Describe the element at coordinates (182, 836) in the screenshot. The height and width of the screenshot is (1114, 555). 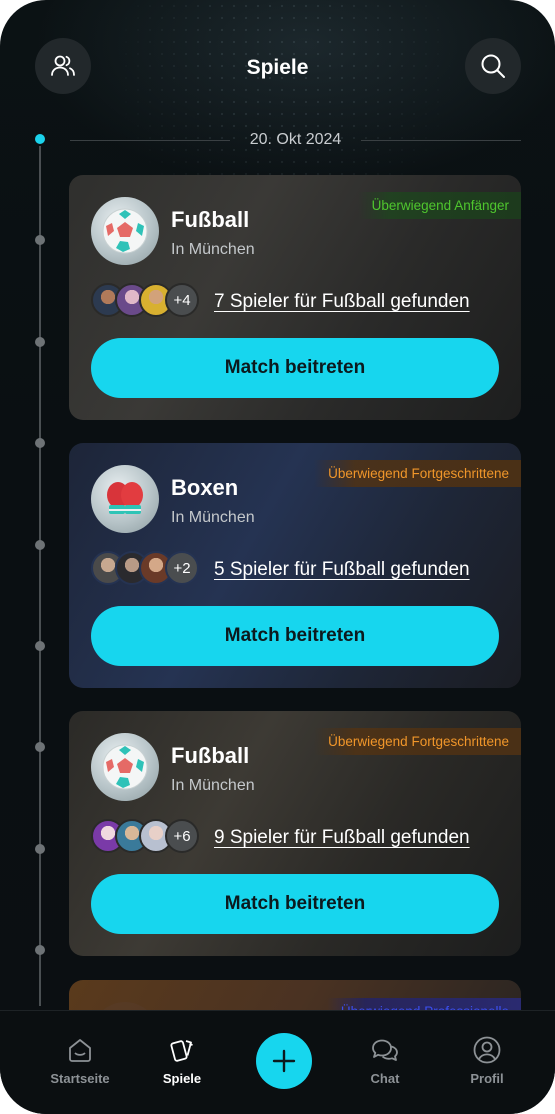
I see `more-players-count: +6` at that location.